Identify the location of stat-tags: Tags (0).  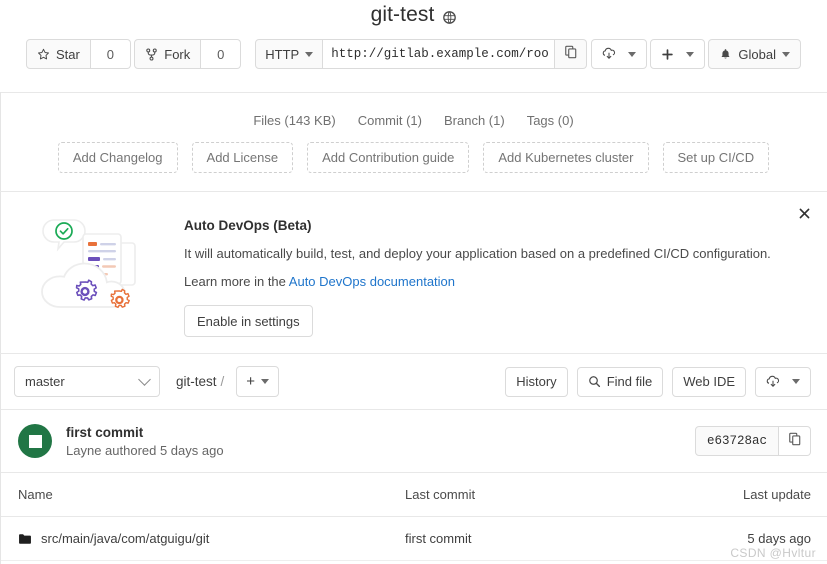
(550, 120).